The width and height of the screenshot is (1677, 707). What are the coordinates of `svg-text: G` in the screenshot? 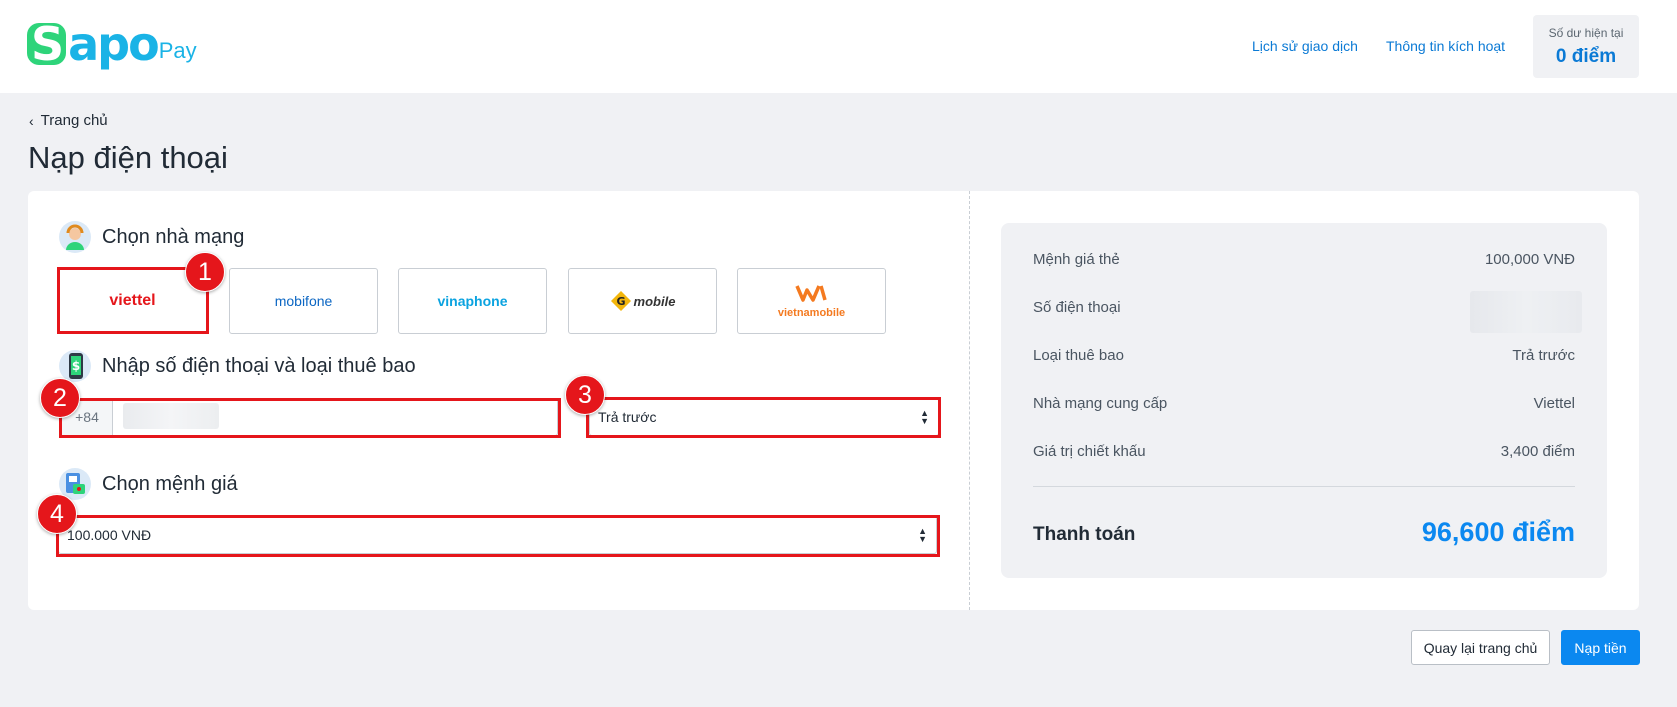 It's located at (620, 301).